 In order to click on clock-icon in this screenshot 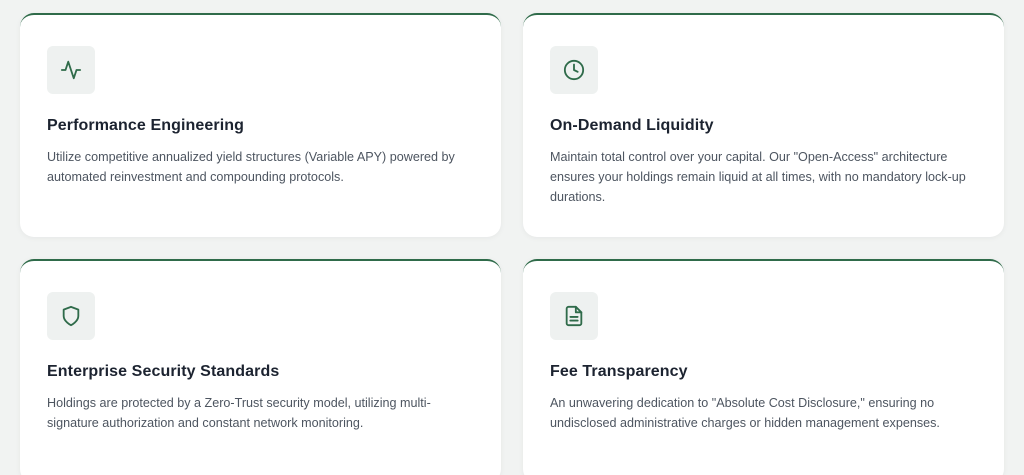, I will do `click(574, 70)`.